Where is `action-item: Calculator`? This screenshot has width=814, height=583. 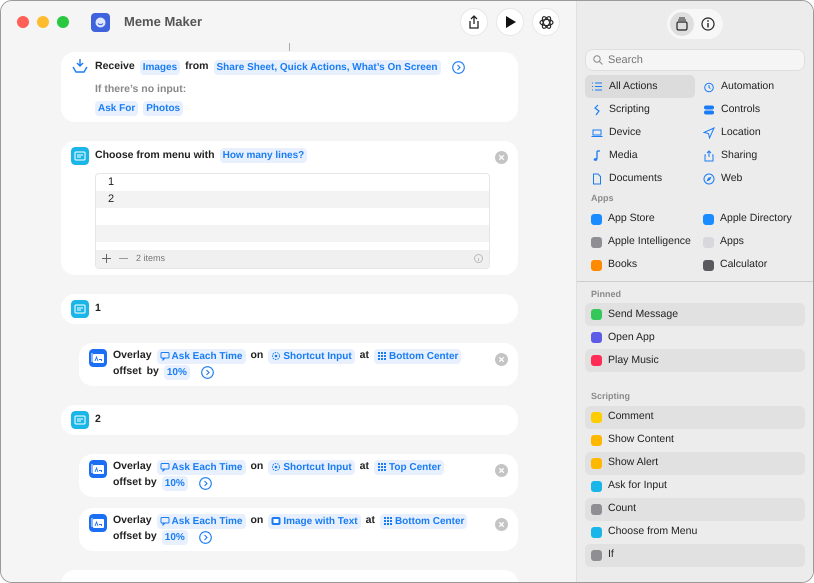
action-item: Calculator is located at coordinates (751, 265).